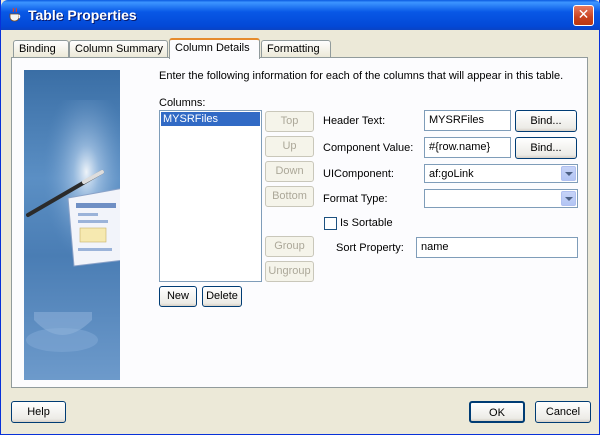  I want to click on ok-button: OK, so click(497, 412).